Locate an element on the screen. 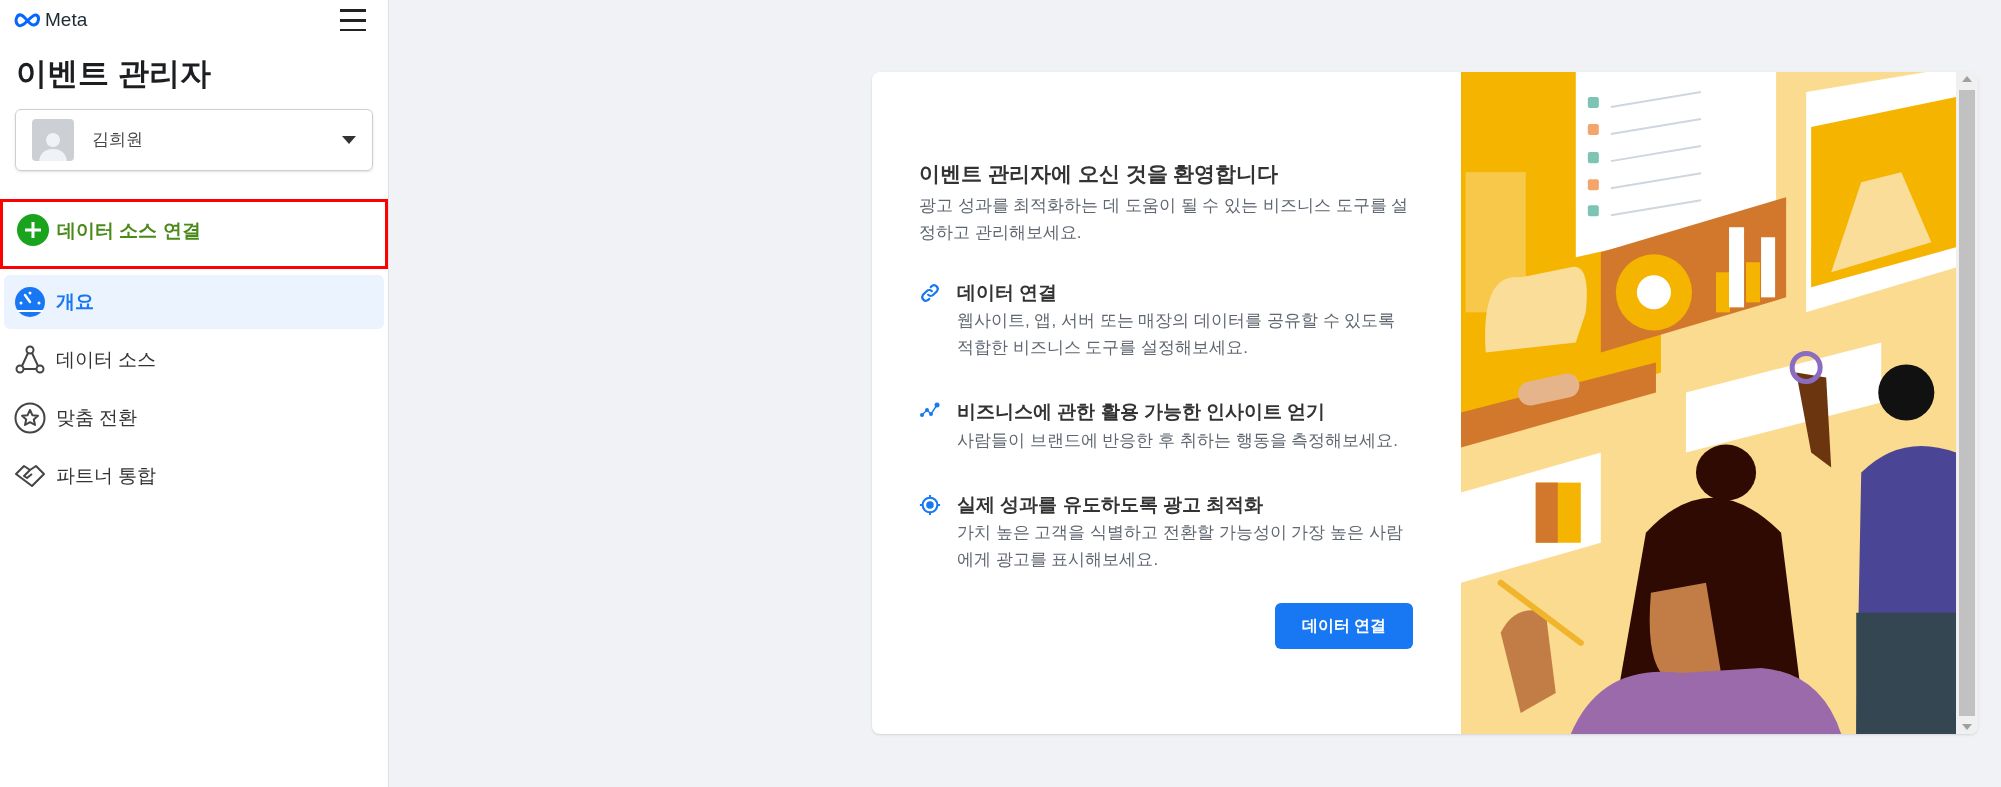  network-icon is located at coordinates (30, 360).